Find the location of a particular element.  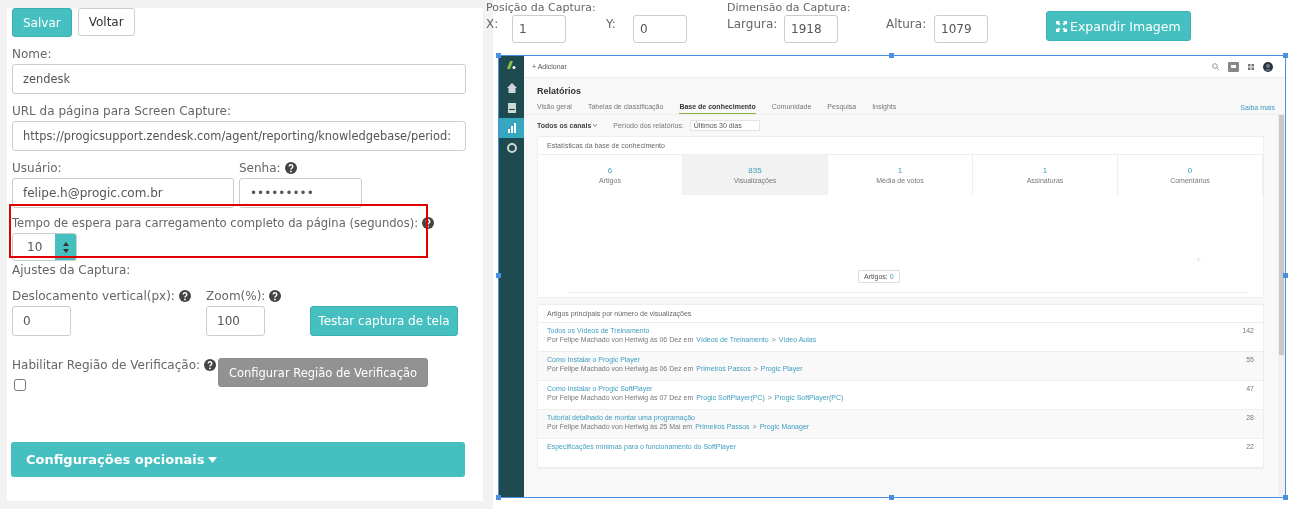

expand-icon is located at coordinates (1061, 26).